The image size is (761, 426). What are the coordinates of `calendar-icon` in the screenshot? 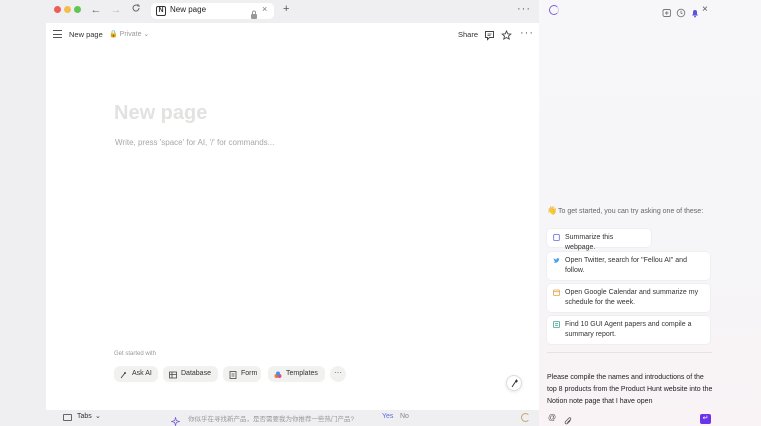 It's located at (556, 292).